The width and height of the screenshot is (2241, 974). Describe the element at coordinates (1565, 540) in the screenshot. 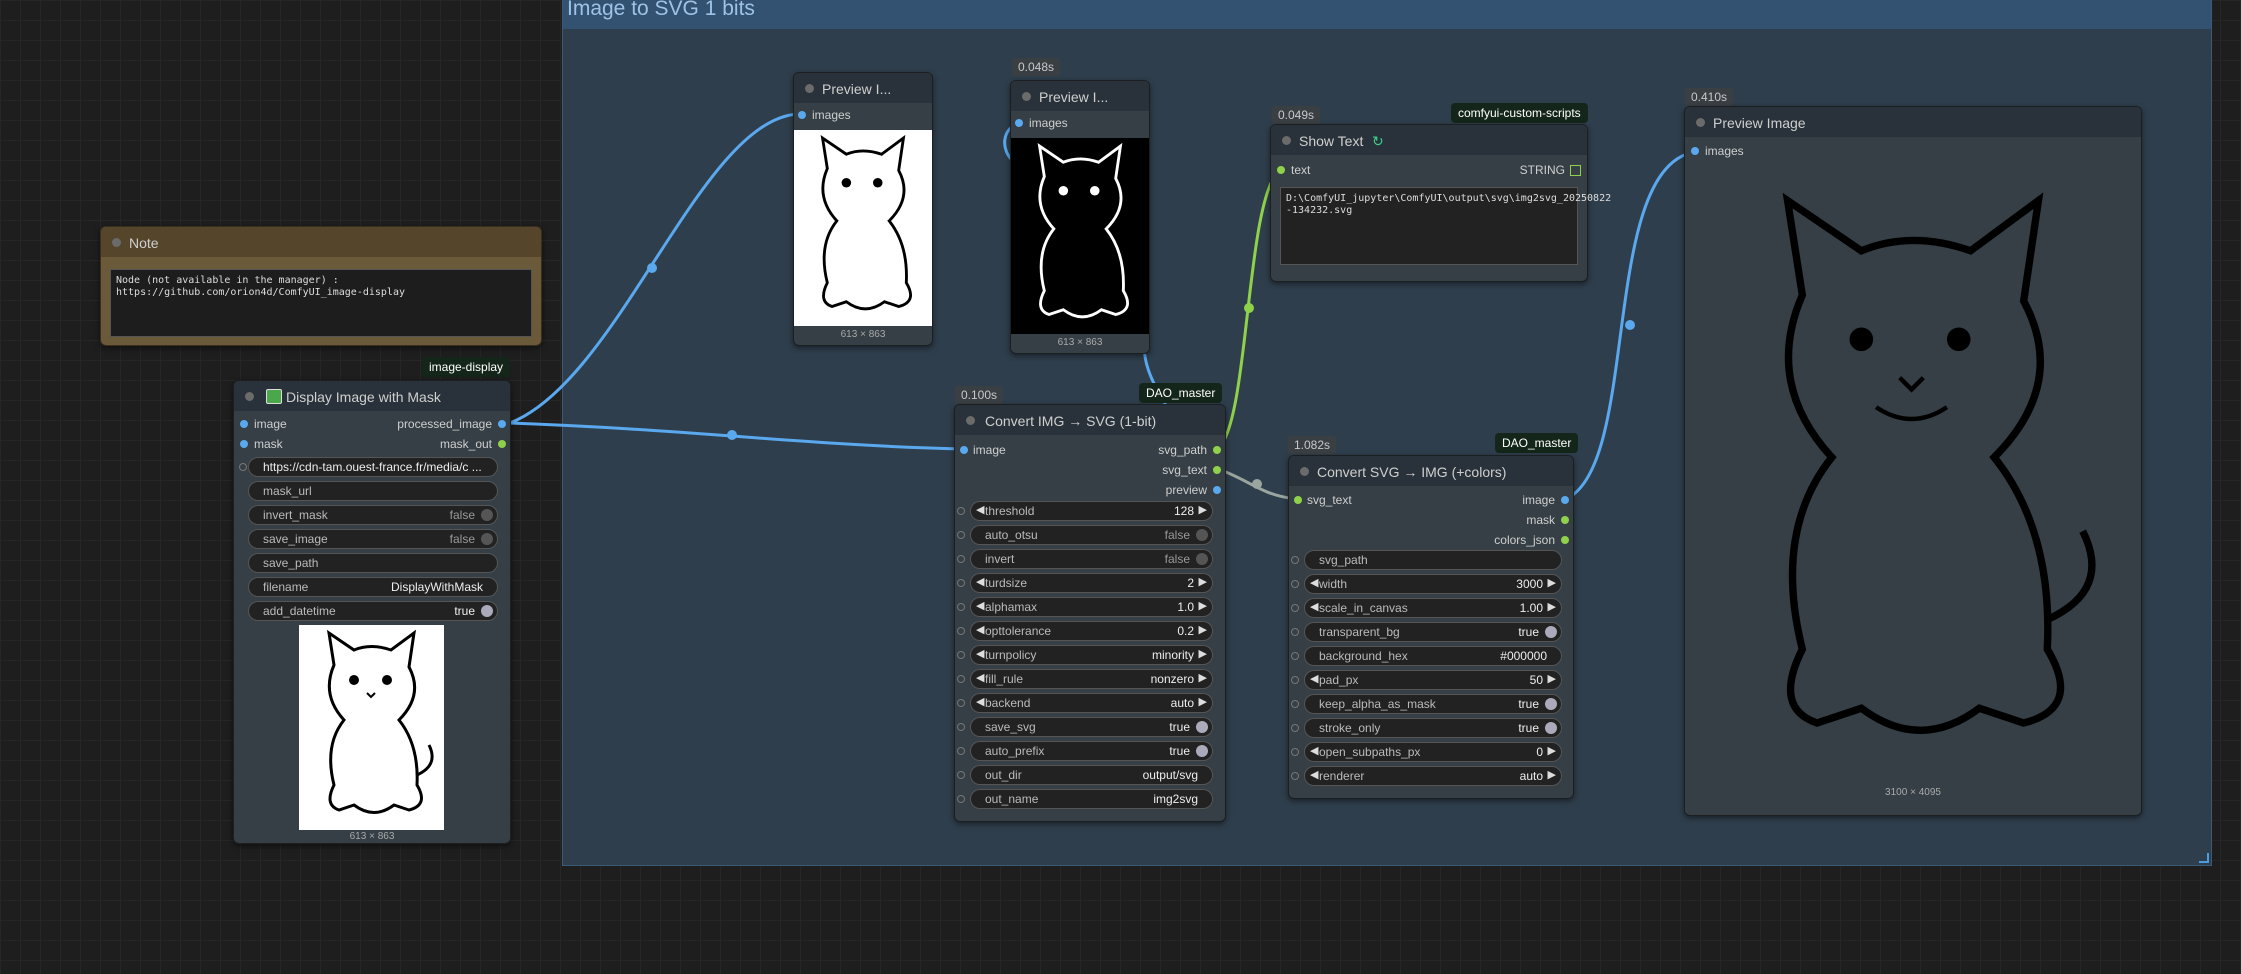

I see `output-pin-colors-json` at that location.